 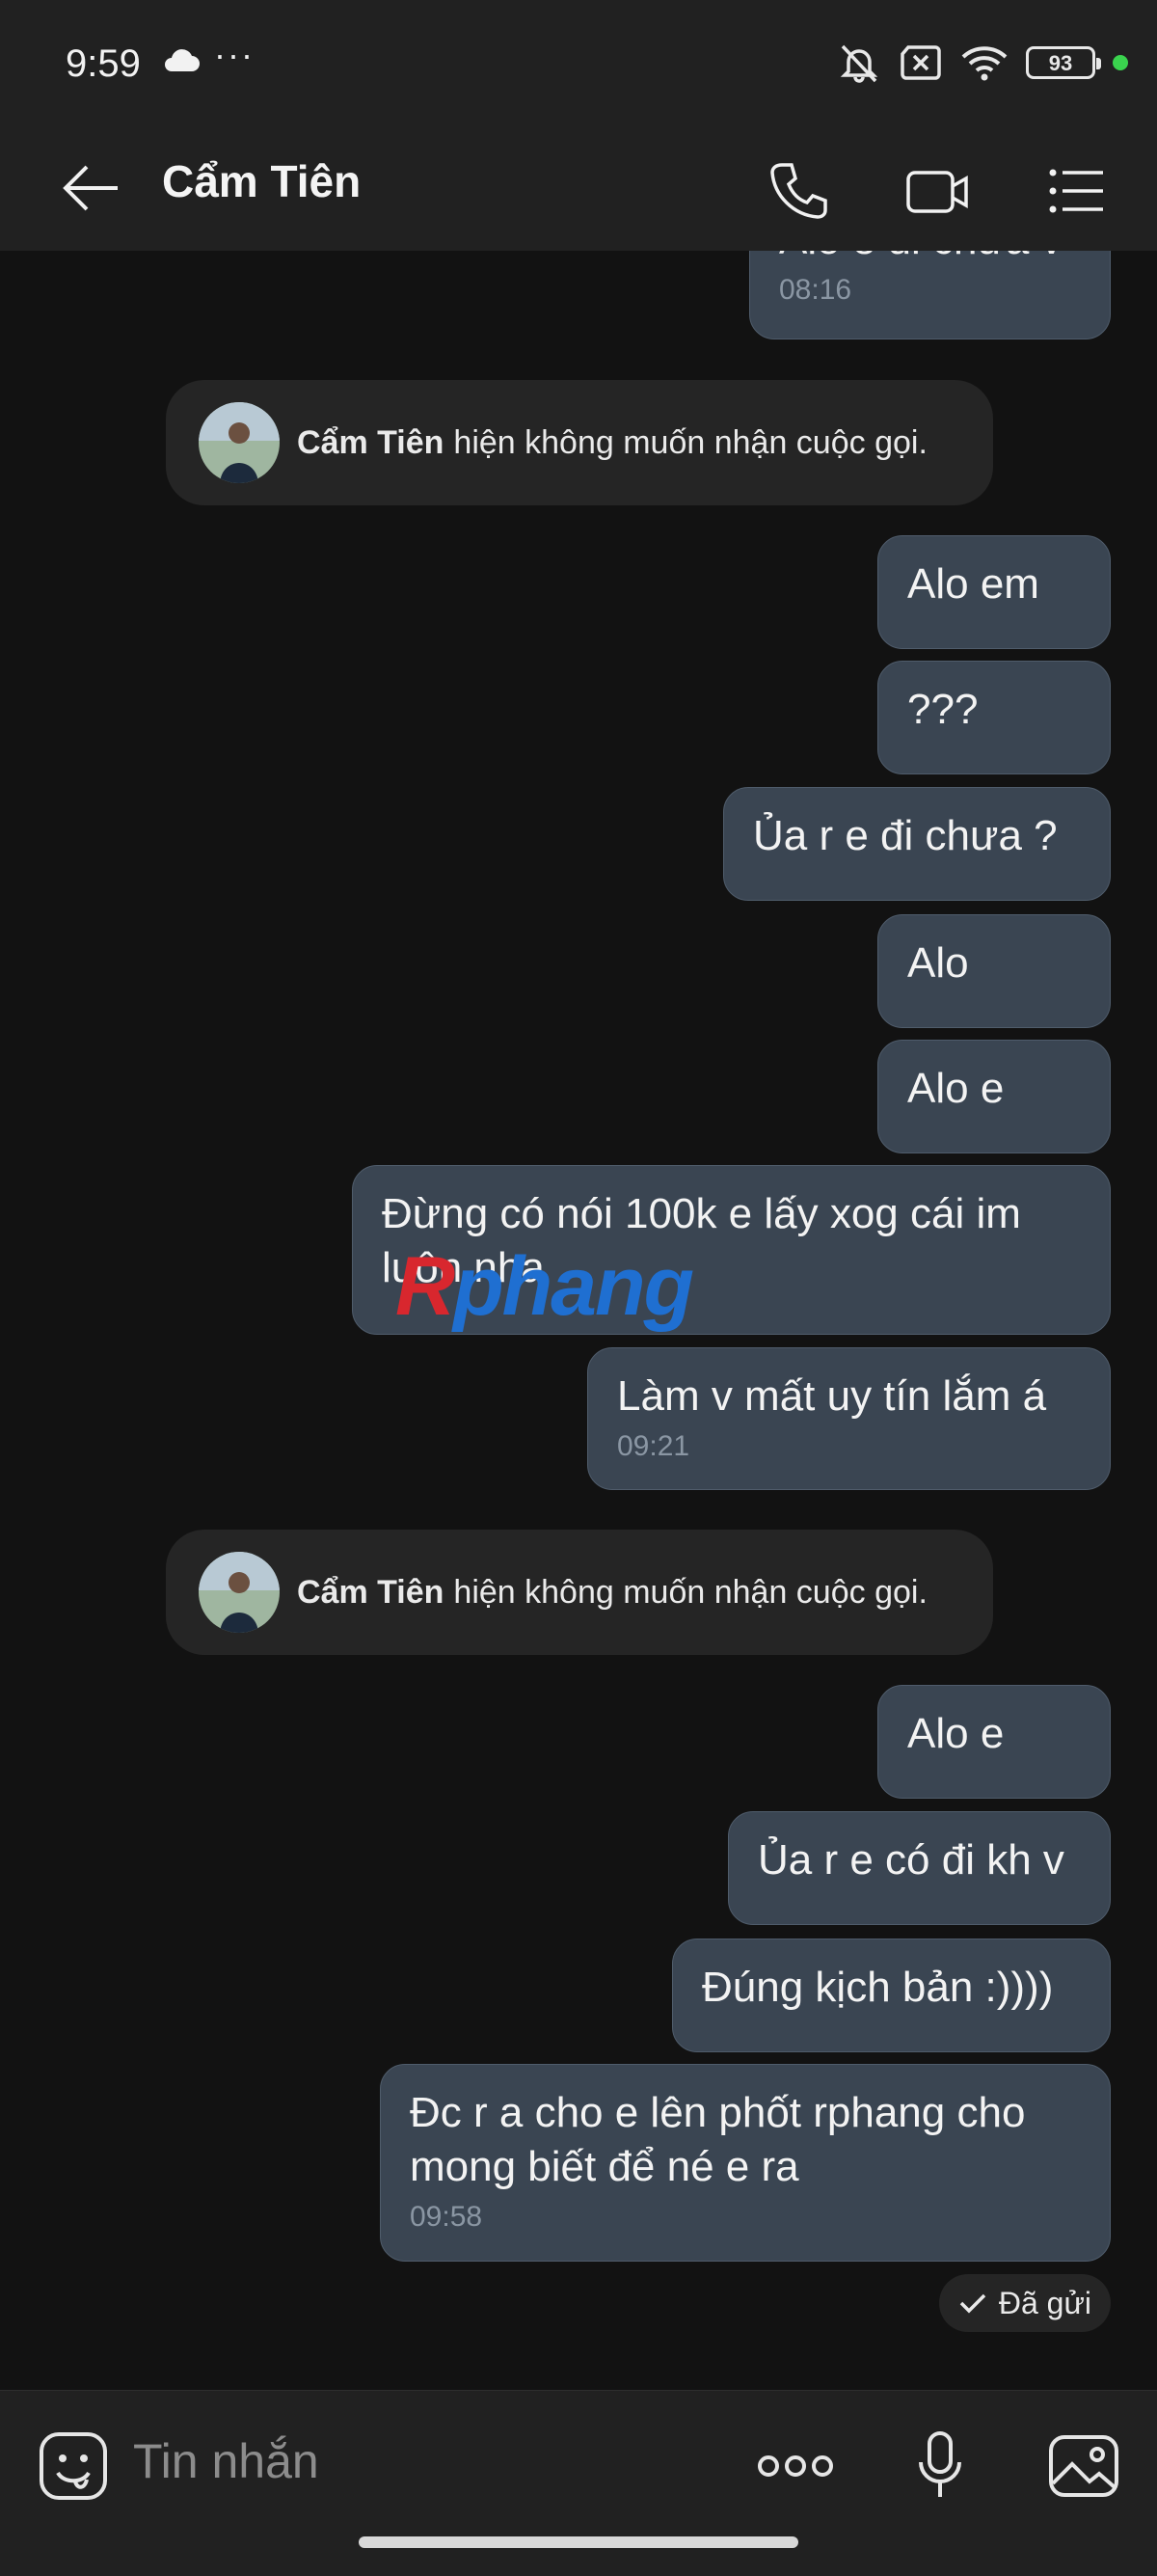 I want to click on message-bubble: Alo e đi chưa v 08:16, so click(x=930, y=295).